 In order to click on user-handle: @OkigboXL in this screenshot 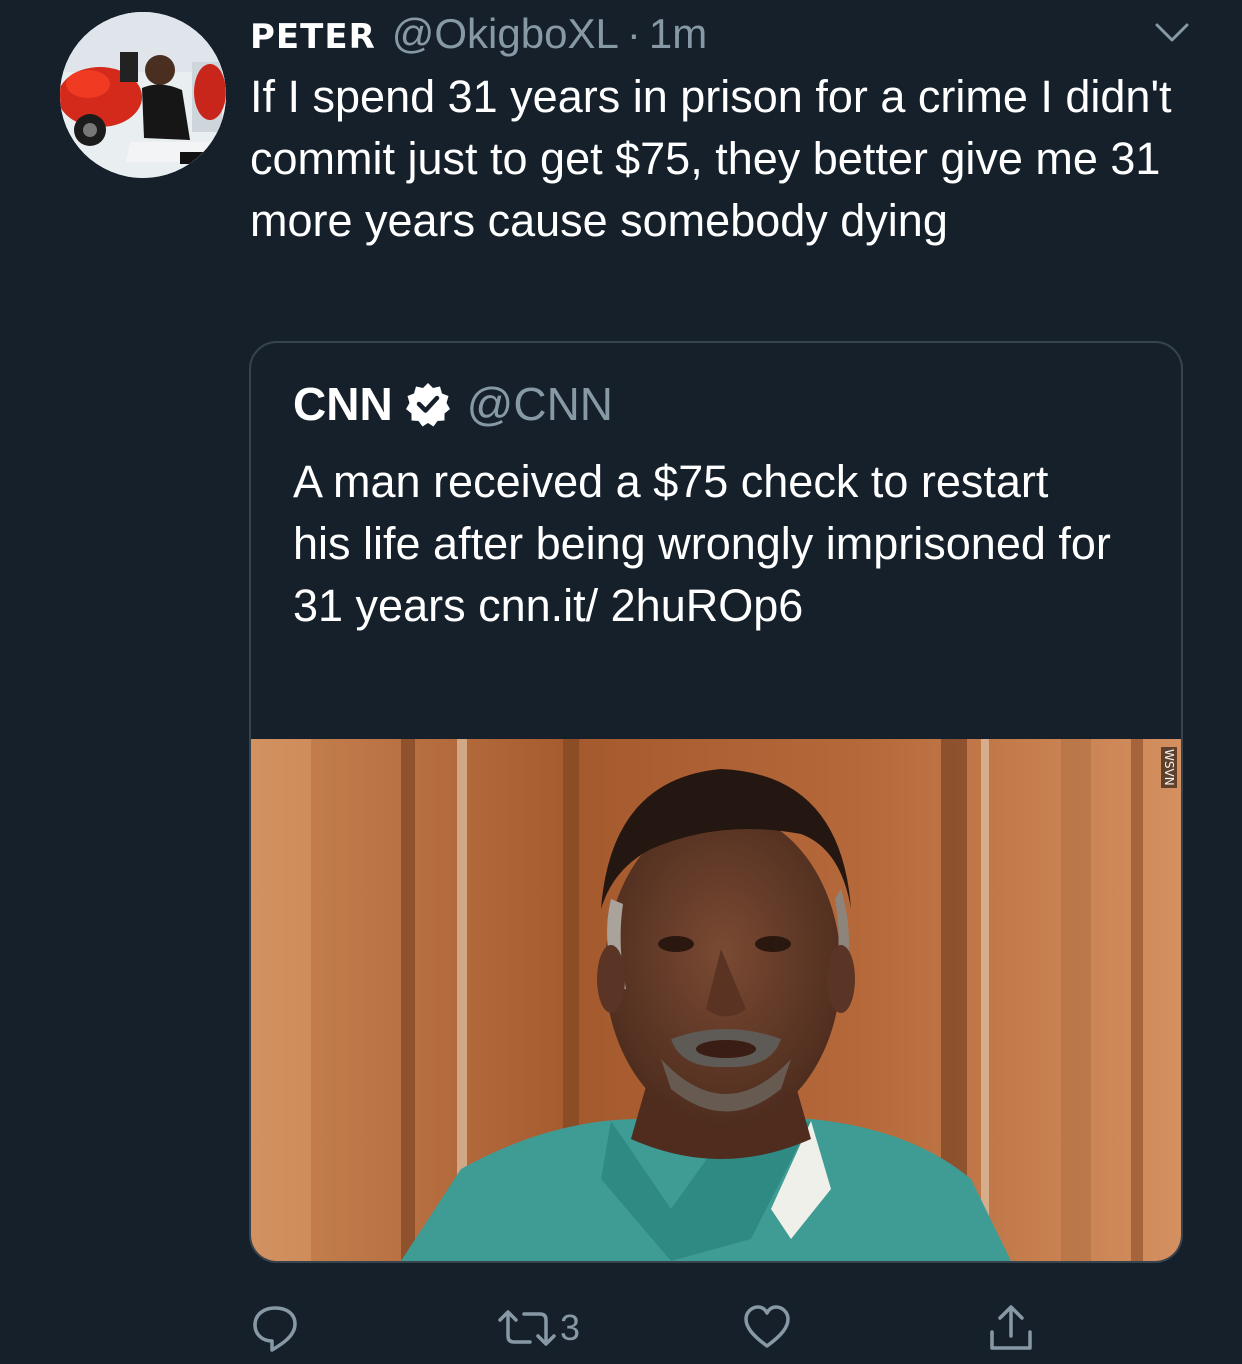, I will do `click(505, 34)`.